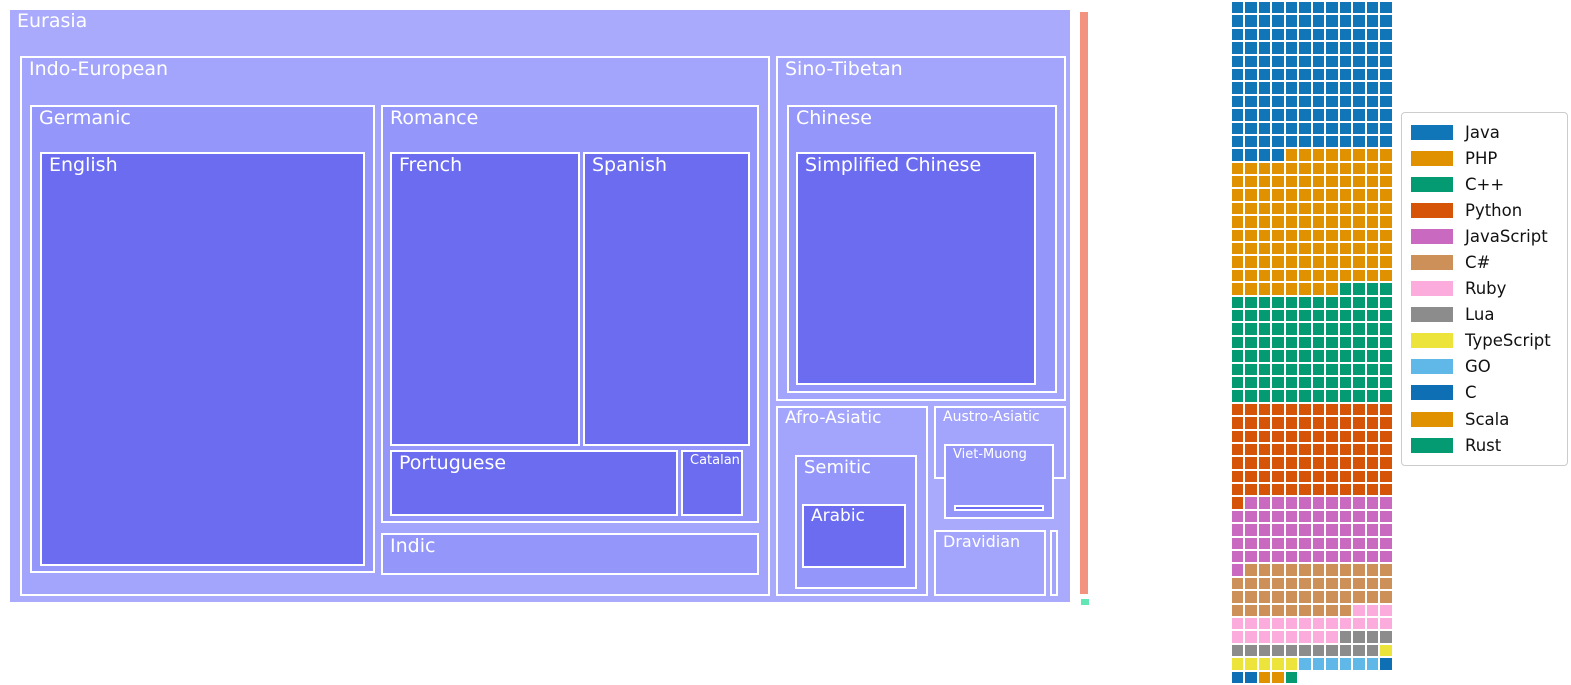  What do you see at coordinates (1485, 445) in the screenshot?
I see `legend-item-rust: Rust` at bounding box center [1485, 445].